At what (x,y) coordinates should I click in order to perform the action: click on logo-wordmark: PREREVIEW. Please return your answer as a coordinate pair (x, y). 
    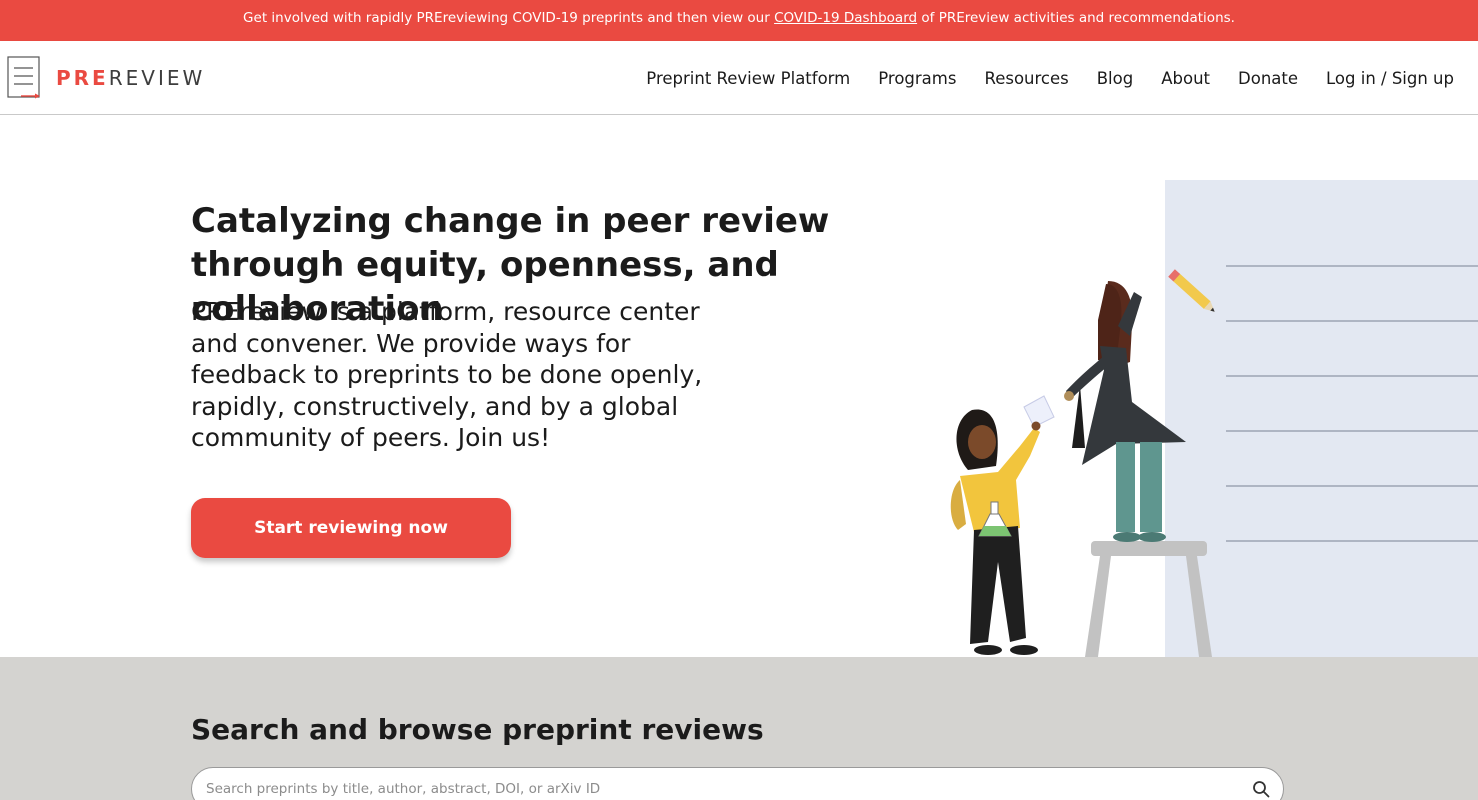
    Looking at the image, I should click on (130, 78).